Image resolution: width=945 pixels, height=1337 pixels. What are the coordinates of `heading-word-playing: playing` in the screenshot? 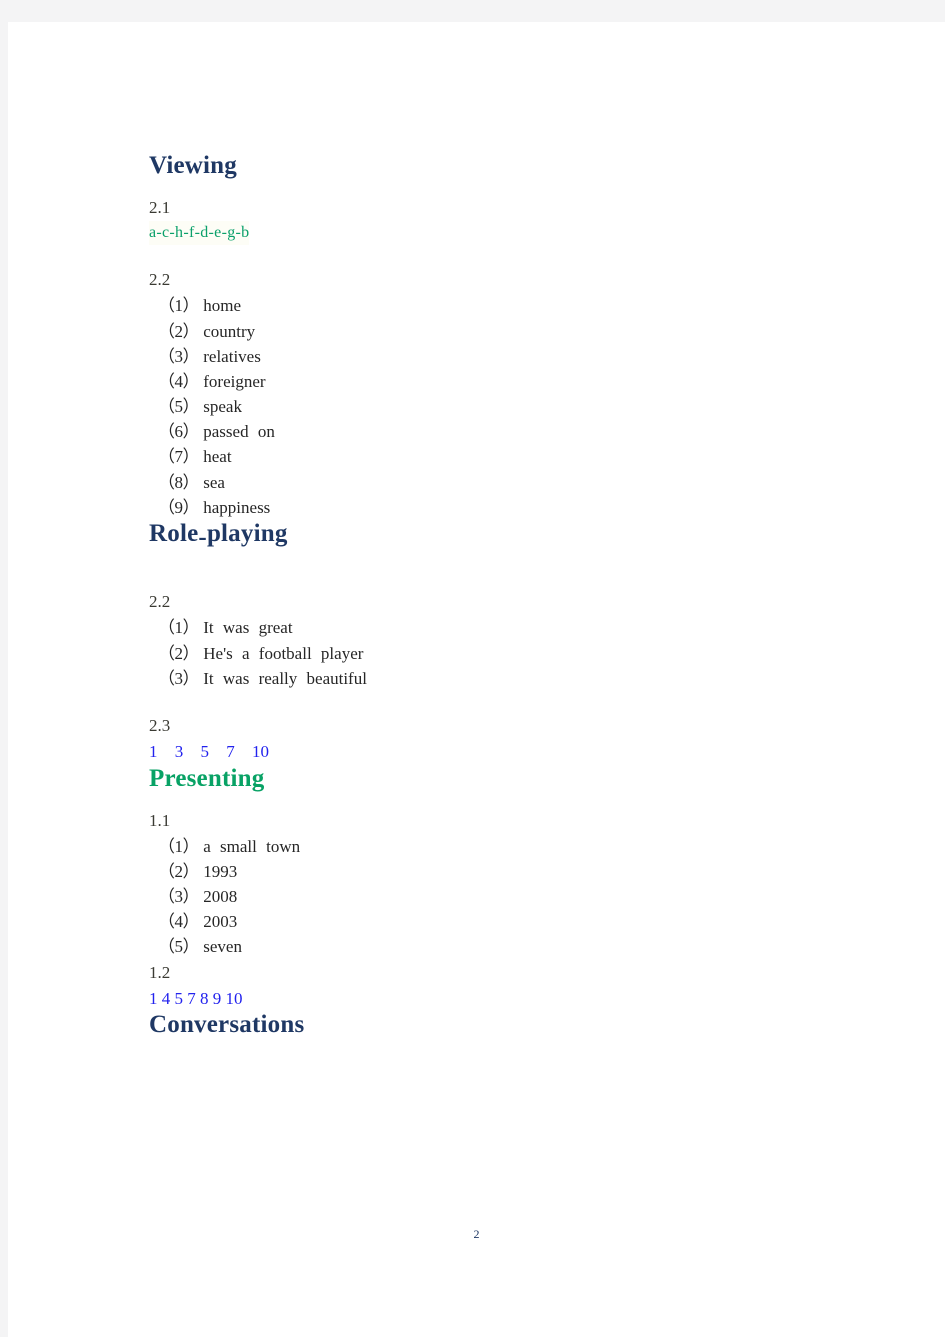 It's located at (247, 533).